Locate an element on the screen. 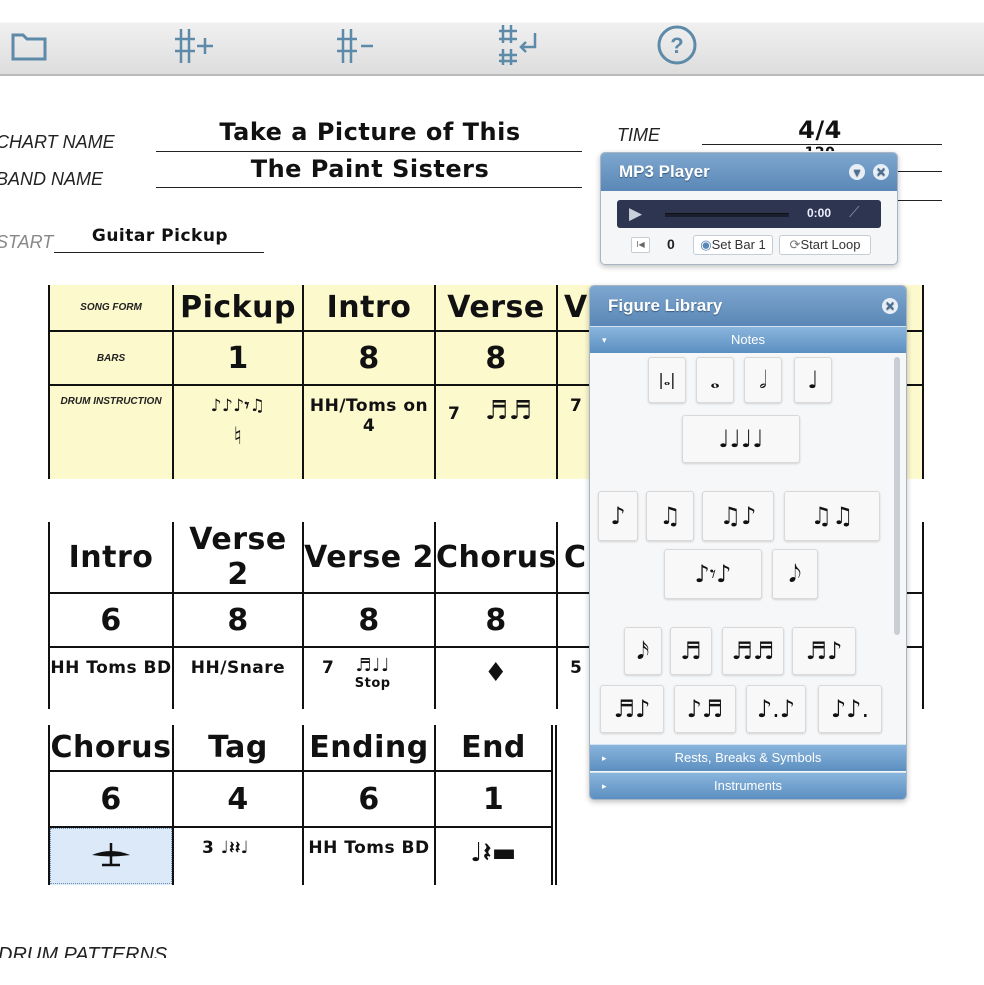  bar-number: 0 is located at coordinates (671, 244).